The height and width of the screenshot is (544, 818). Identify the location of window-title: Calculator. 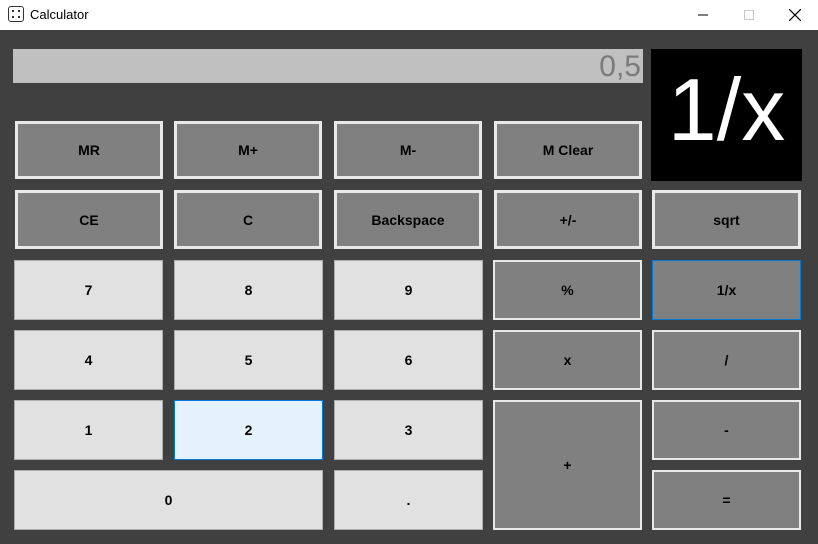
(59, 14).